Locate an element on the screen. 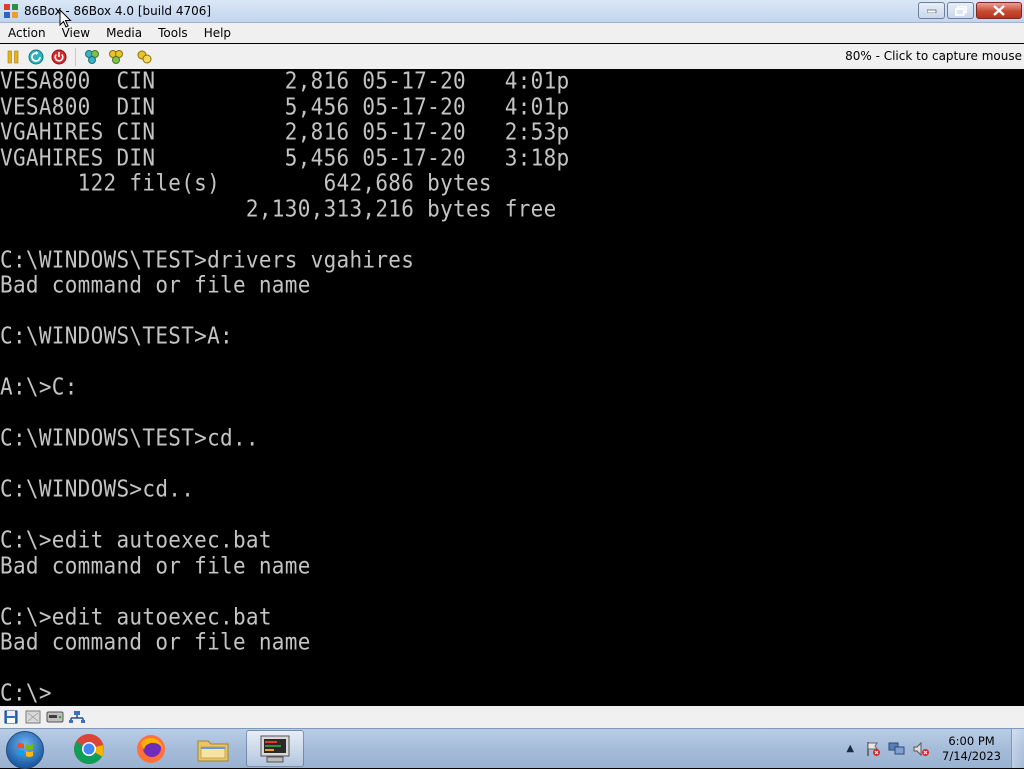  dos-console-line: C:\> is located at coordinates (26, 693).